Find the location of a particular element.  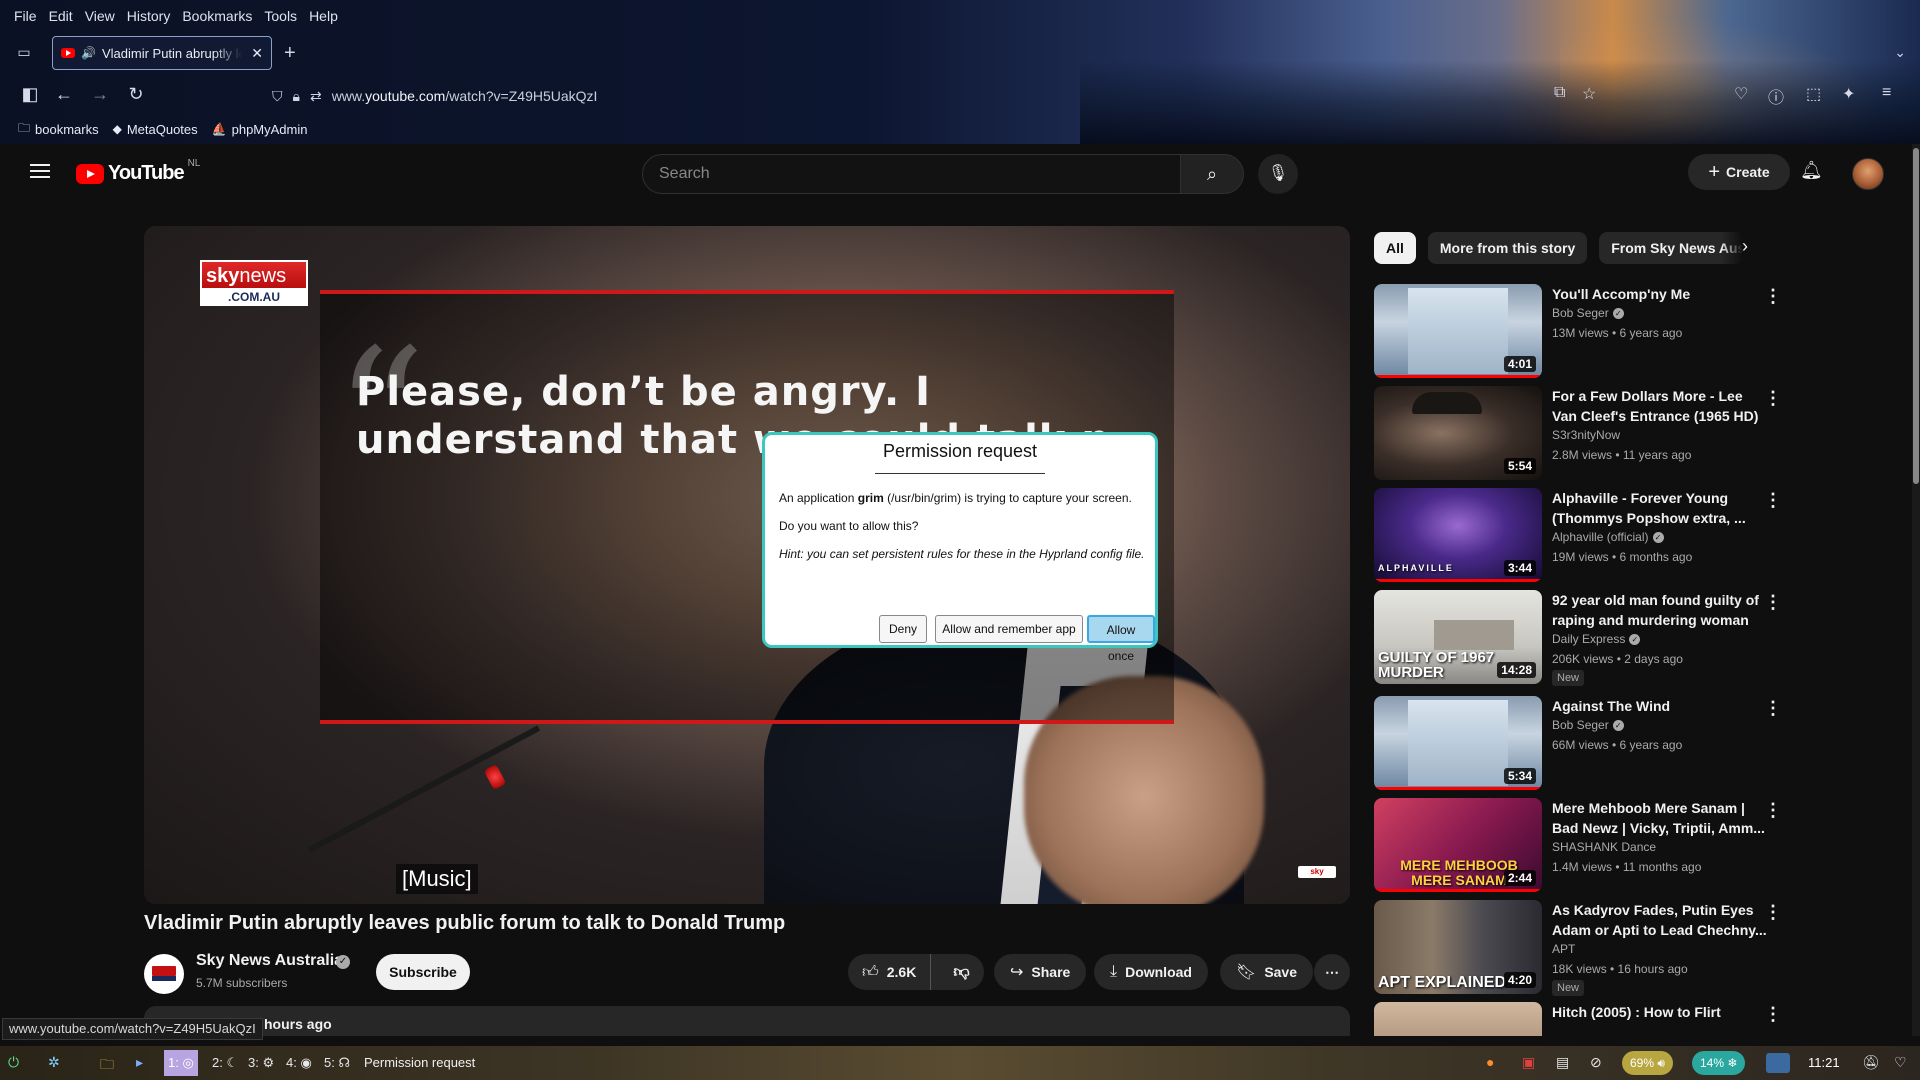

allow-remember-button: Allow and remember app is located at coordinates (1009, 629).